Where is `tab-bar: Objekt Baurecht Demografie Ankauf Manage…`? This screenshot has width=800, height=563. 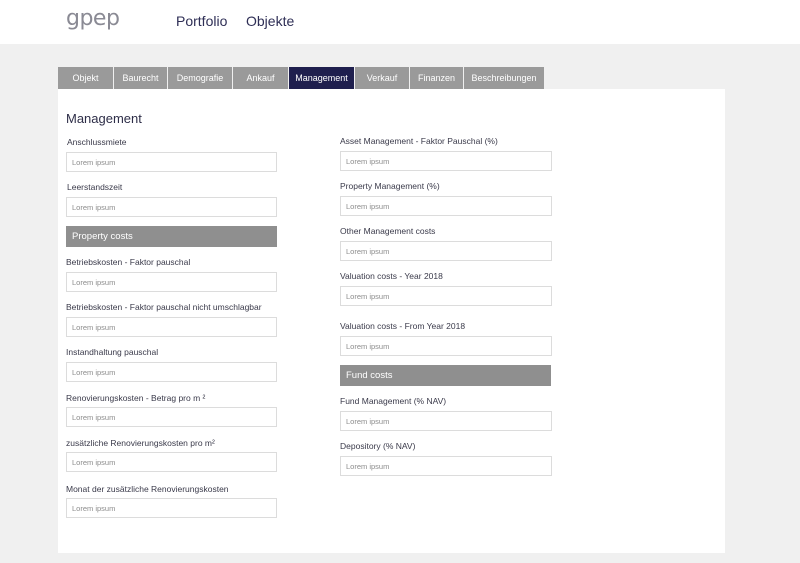
tab-bar: Objekt Baurecht Demografie Ankauf Manage… is located at coordinates (301, 78).